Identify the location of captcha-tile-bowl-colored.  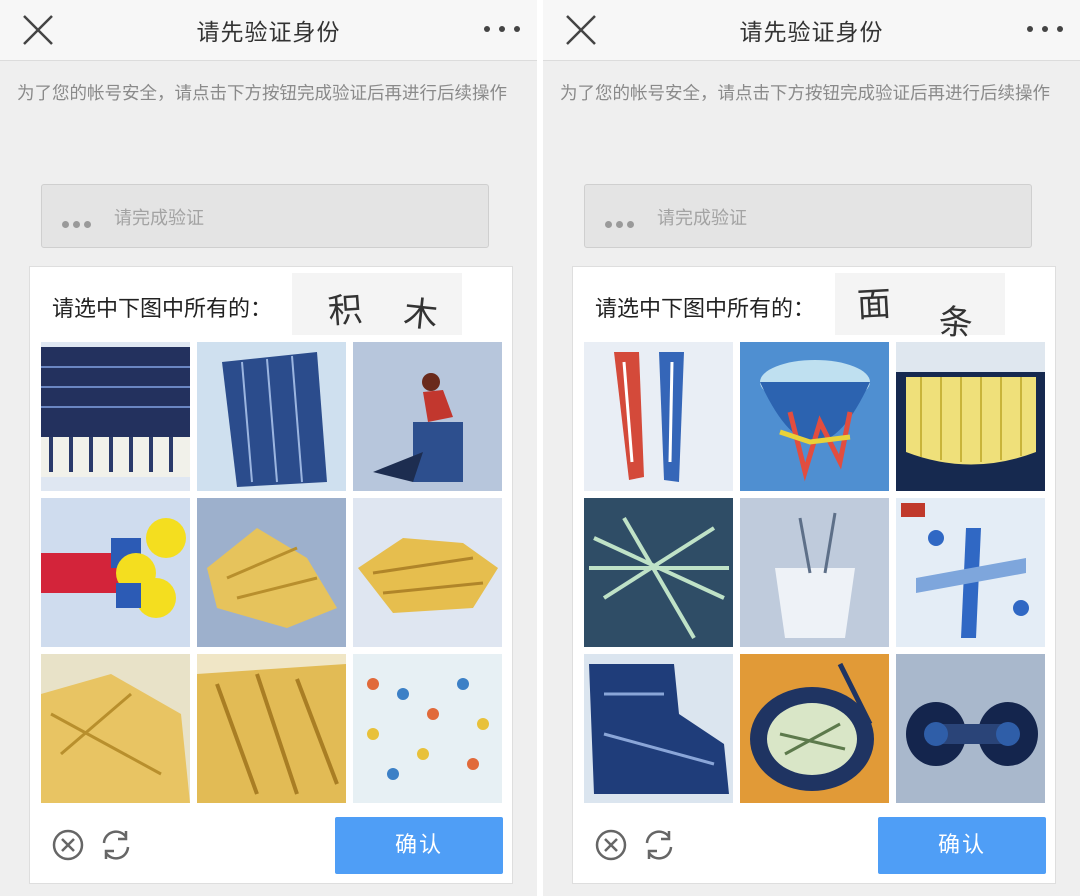
(814, 416).